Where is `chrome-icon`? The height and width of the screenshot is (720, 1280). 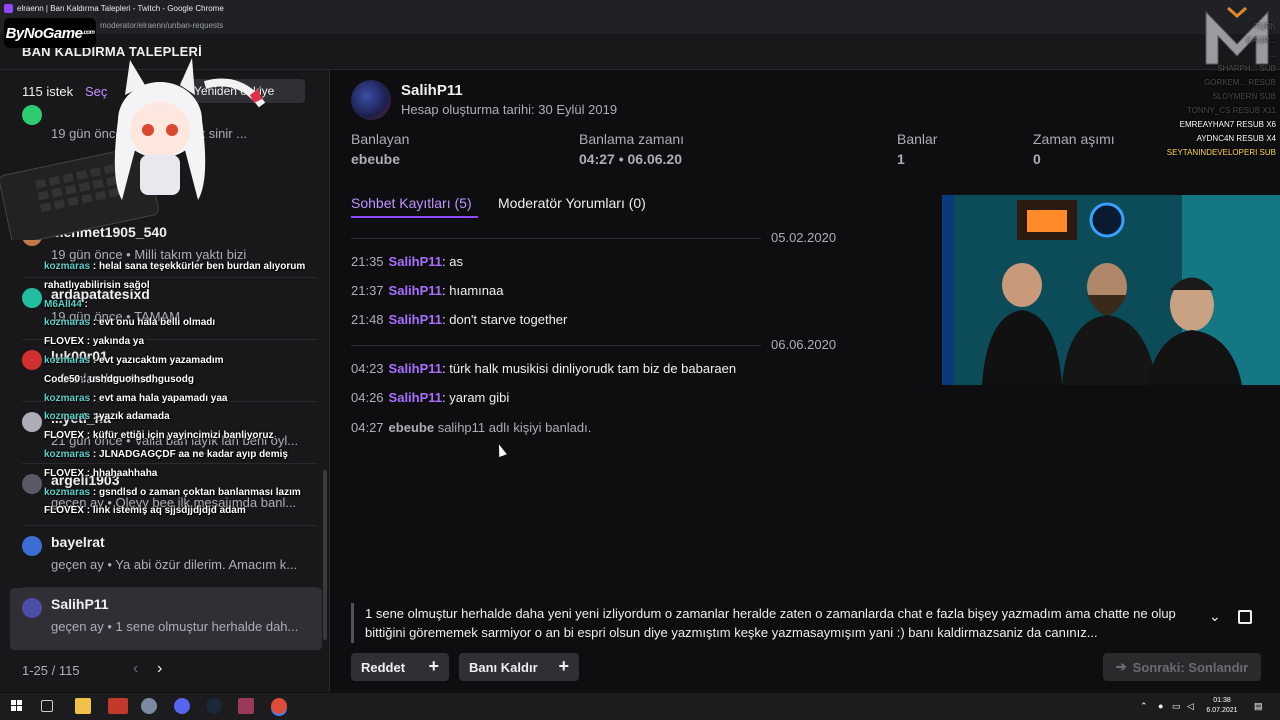 chrome-icon is located at coordinates (279, 706).